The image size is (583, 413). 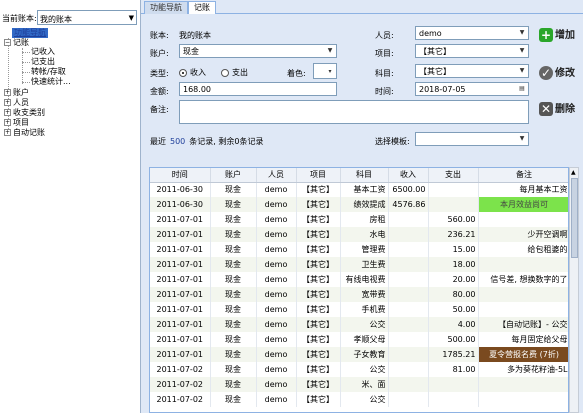 I want to click on tree-item-people: + 人员, so click(x=16, y=103).